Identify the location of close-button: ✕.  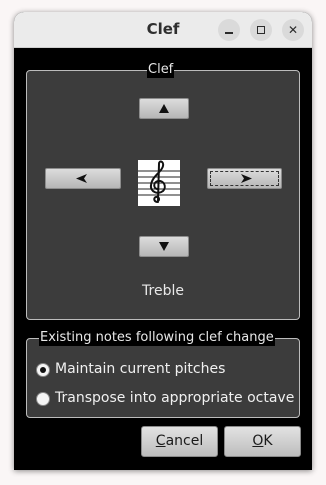
(293, 30).